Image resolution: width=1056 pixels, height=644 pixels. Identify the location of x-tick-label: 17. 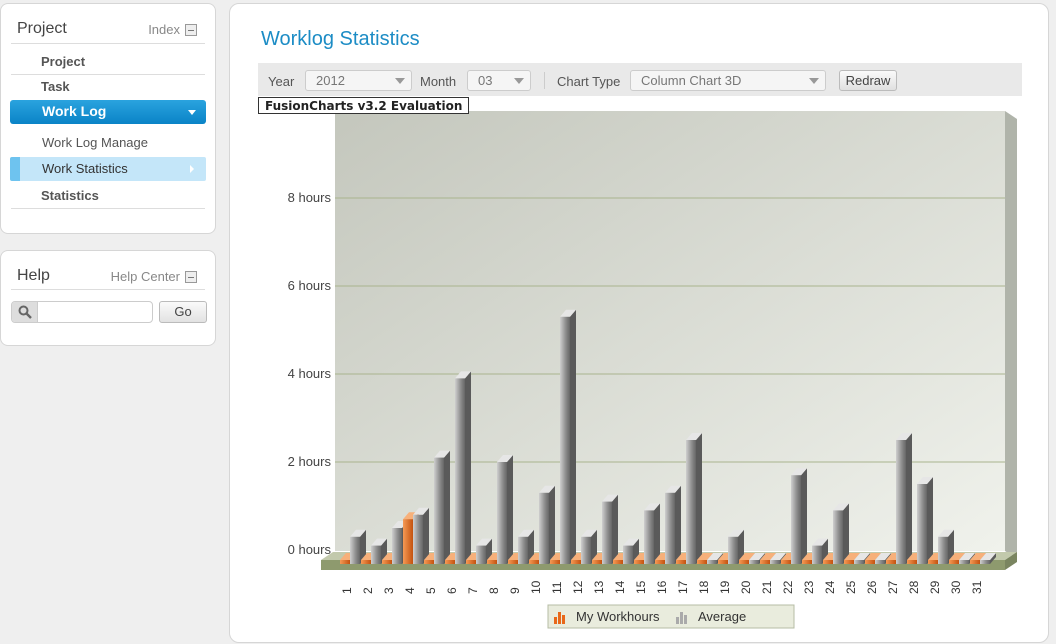
(683, 587).